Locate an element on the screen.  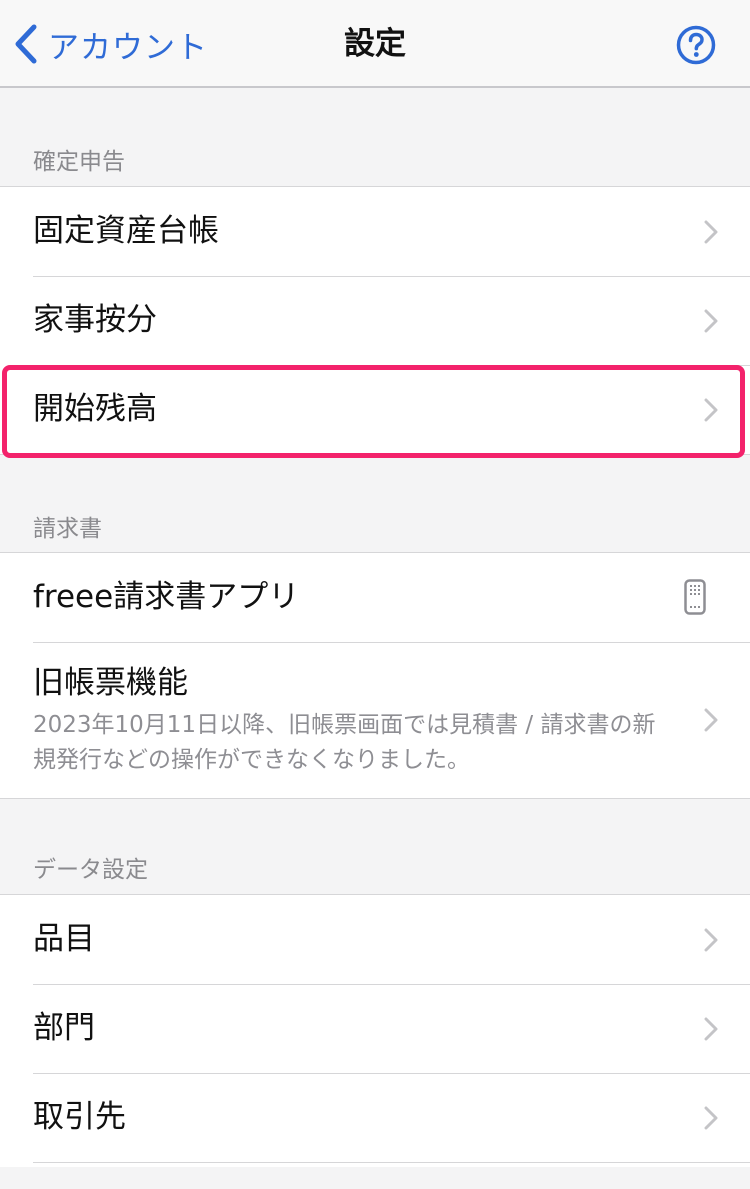
list-item-label: freee請求書アプリ is located at coordinates (166, 597).